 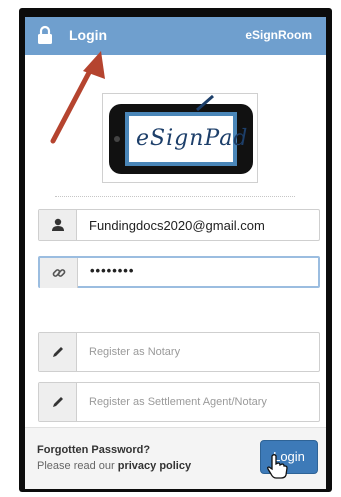 I want to click on forgot-password-link: Forgotten Password?, so click(x=93, y=450).